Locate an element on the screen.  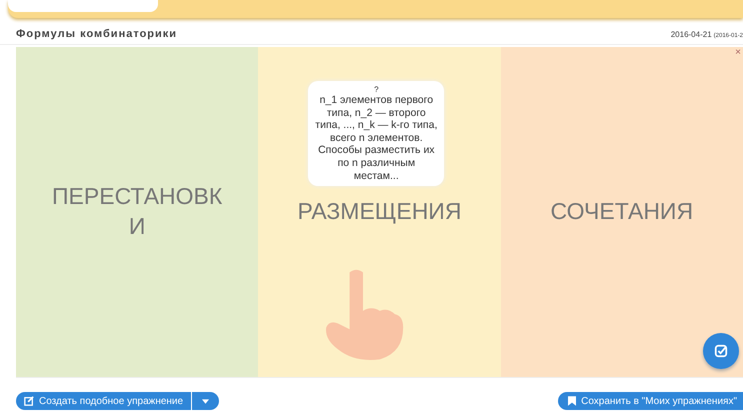
save-button: Сохранить в "Моих упражнениях" is located at coordinates (650, 401).